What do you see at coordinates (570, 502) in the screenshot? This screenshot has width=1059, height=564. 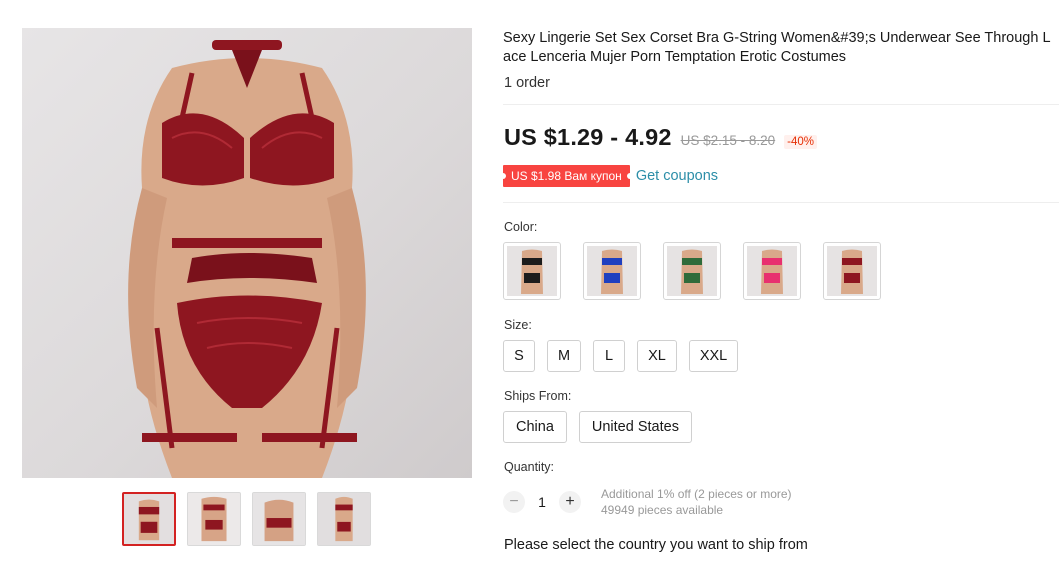 I see `quantity-increase-button: +` at bounding box center [570, 502].